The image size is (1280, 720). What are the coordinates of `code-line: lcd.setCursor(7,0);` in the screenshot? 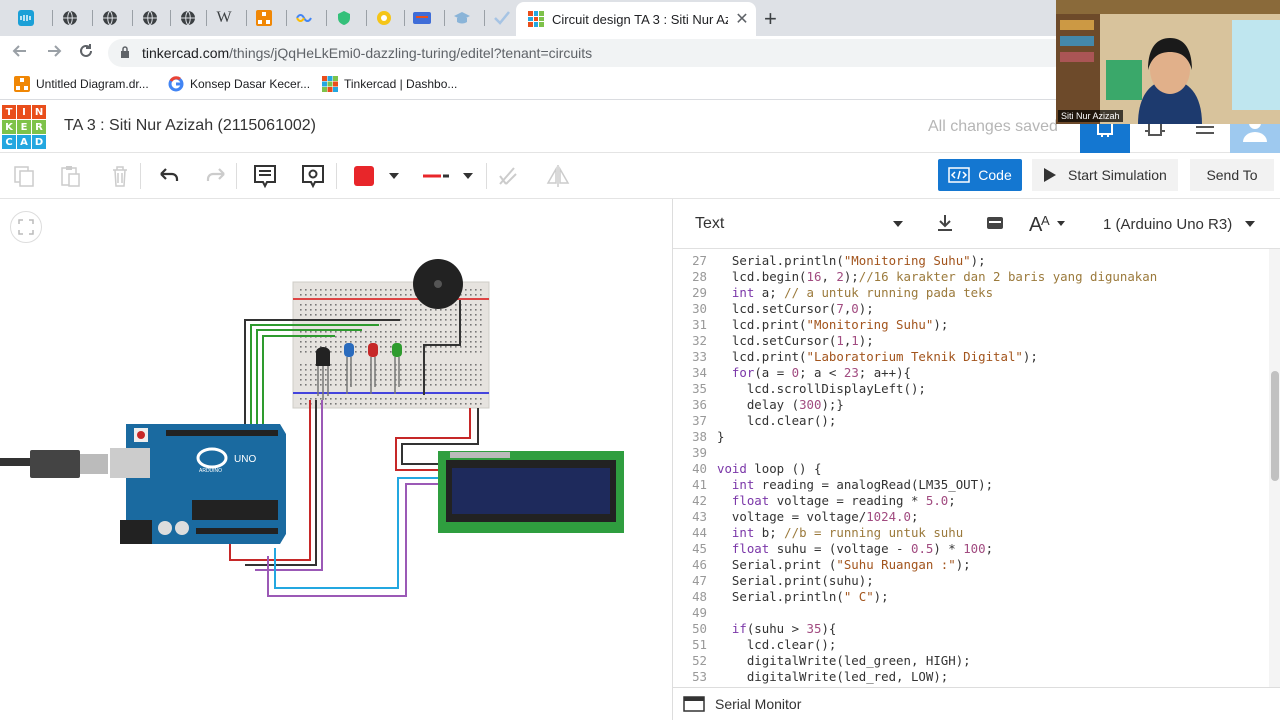 It's located at (795, 308).